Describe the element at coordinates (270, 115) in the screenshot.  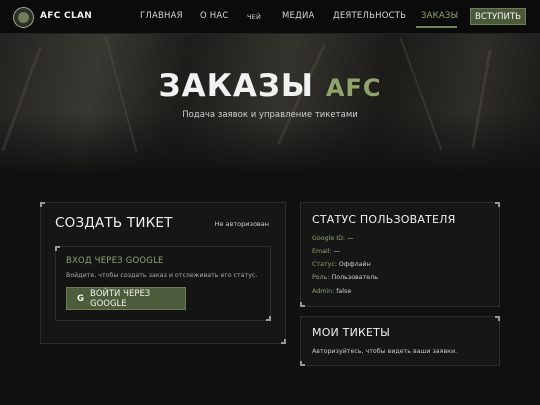
I see `page-subtitle: Подача заявок и управление тикетами` at that location.